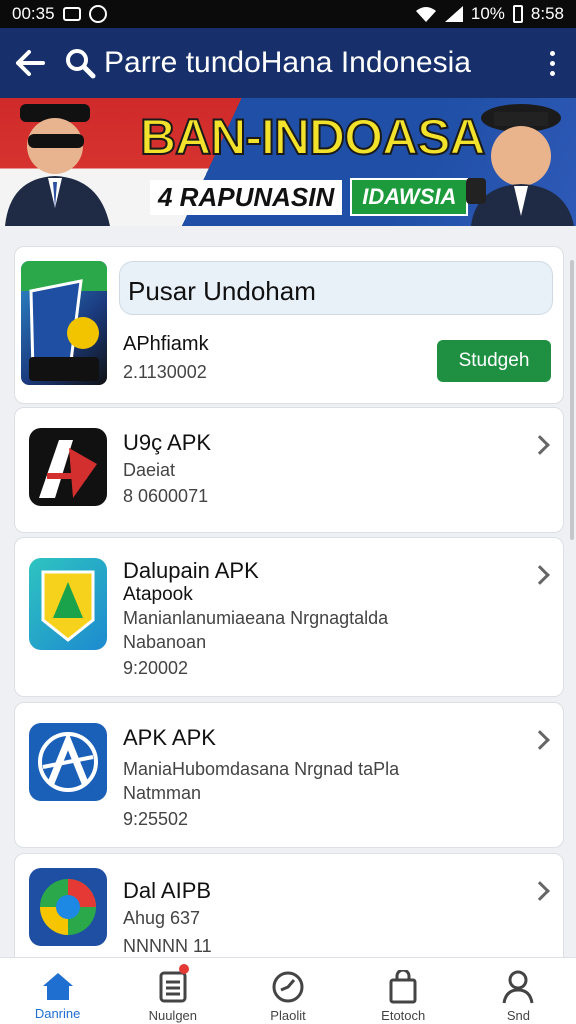 The height and width of the screenshot is (1024, 576). I want to click on app-name: APK APK, so click(169, 737).